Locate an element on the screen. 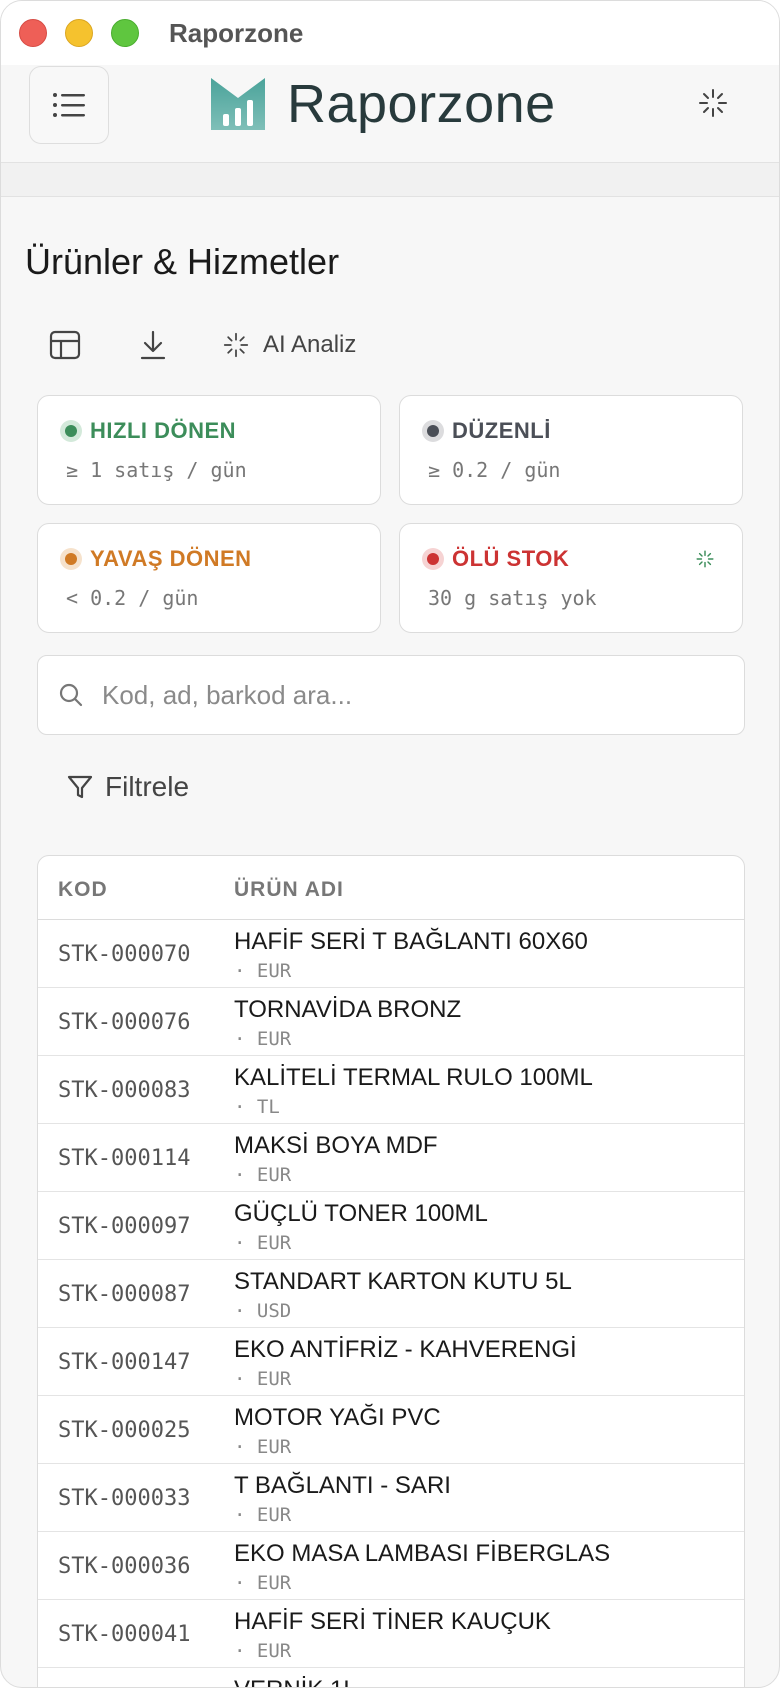 Image resolution: width=780 pixels, height=1688 pixels. card-subtitle: 30 g satış yok is located at coordinates (512, 598).